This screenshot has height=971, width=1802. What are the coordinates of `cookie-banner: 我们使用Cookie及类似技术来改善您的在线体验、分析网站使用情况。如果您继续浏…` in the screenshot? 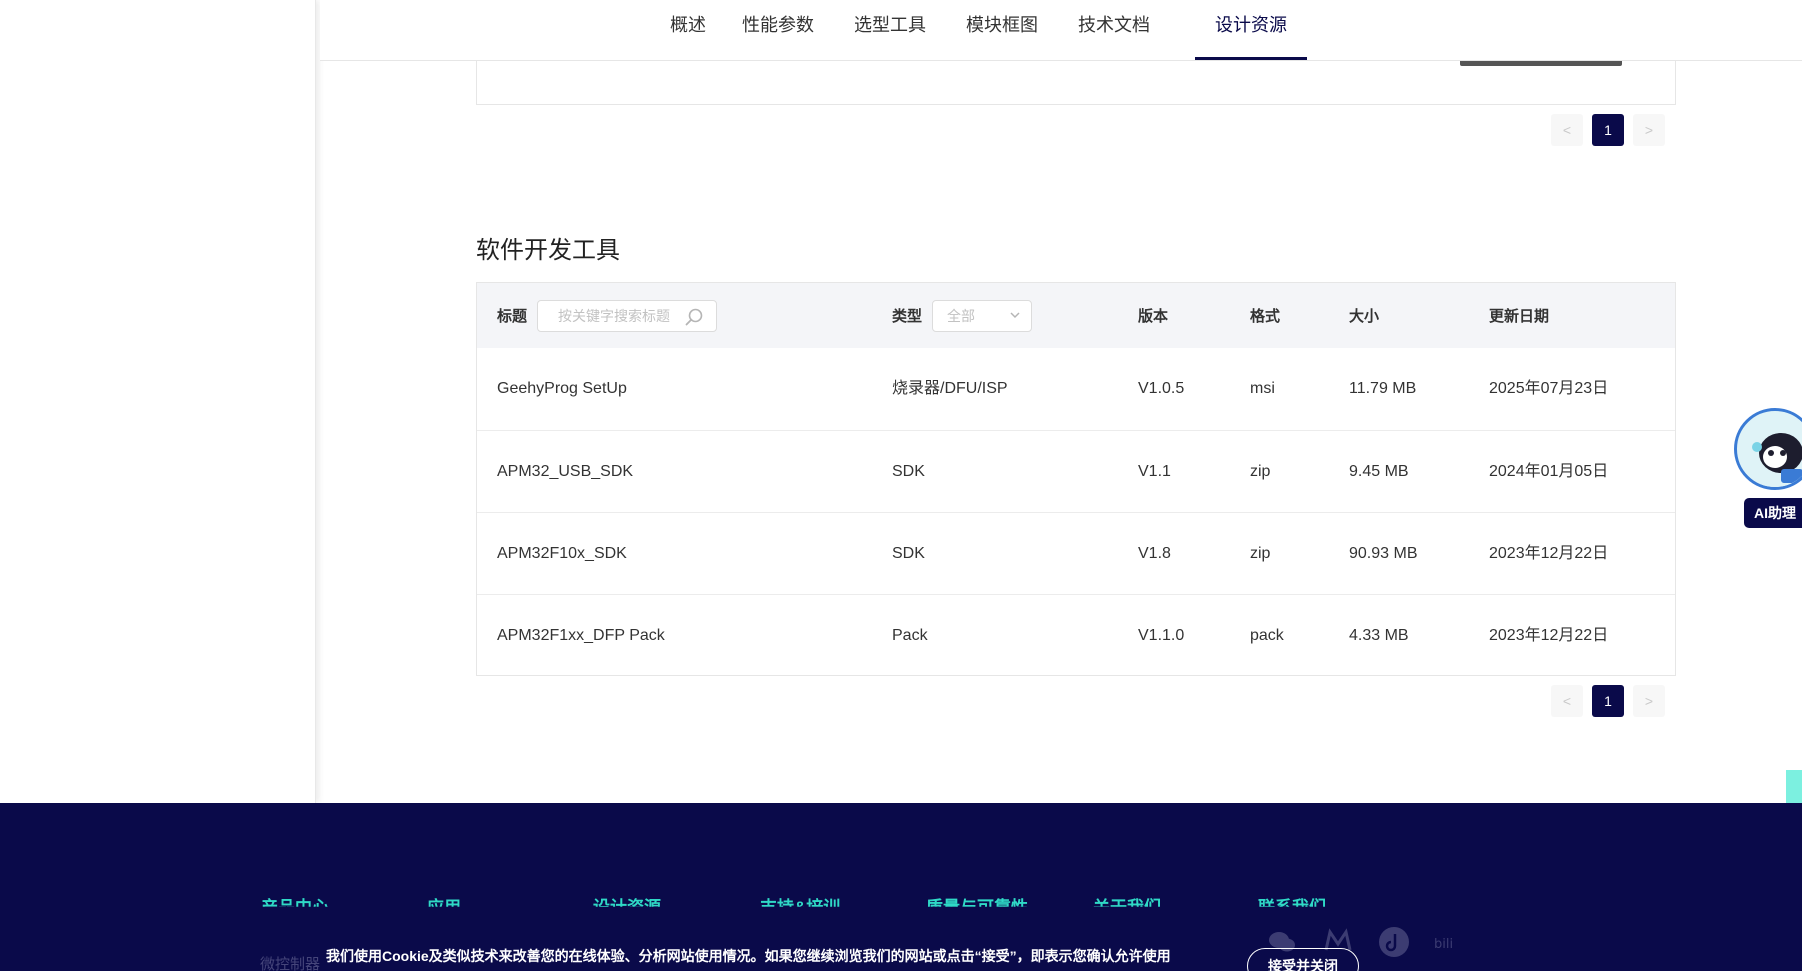 It's located at (901, 952).